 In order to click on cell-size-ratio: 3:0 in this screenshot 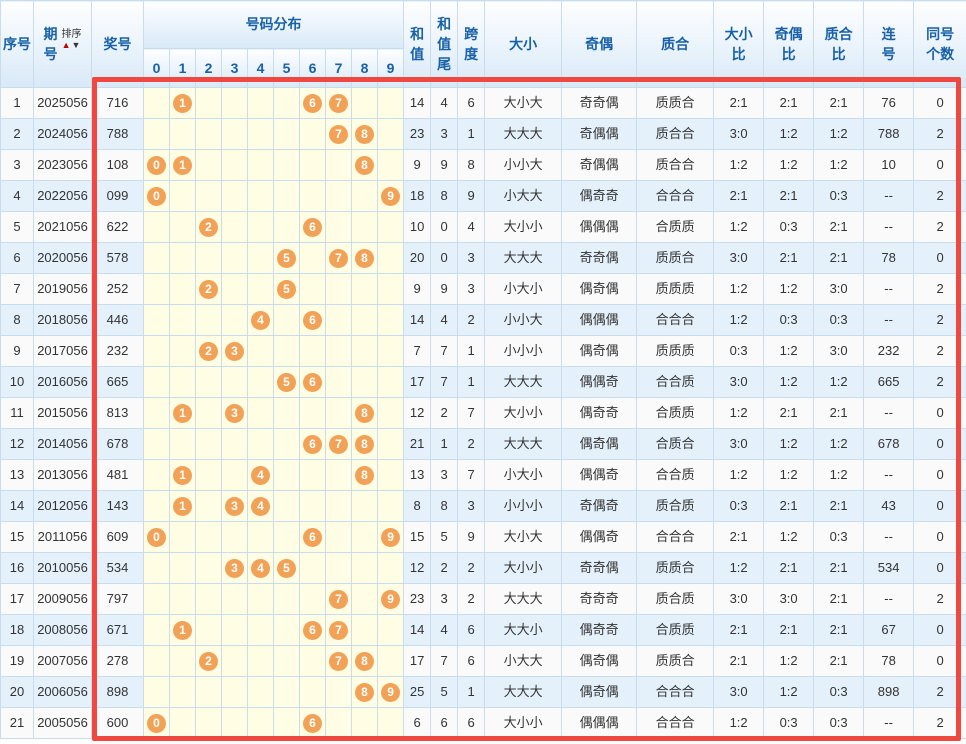, I will do `click(739, 134)`.